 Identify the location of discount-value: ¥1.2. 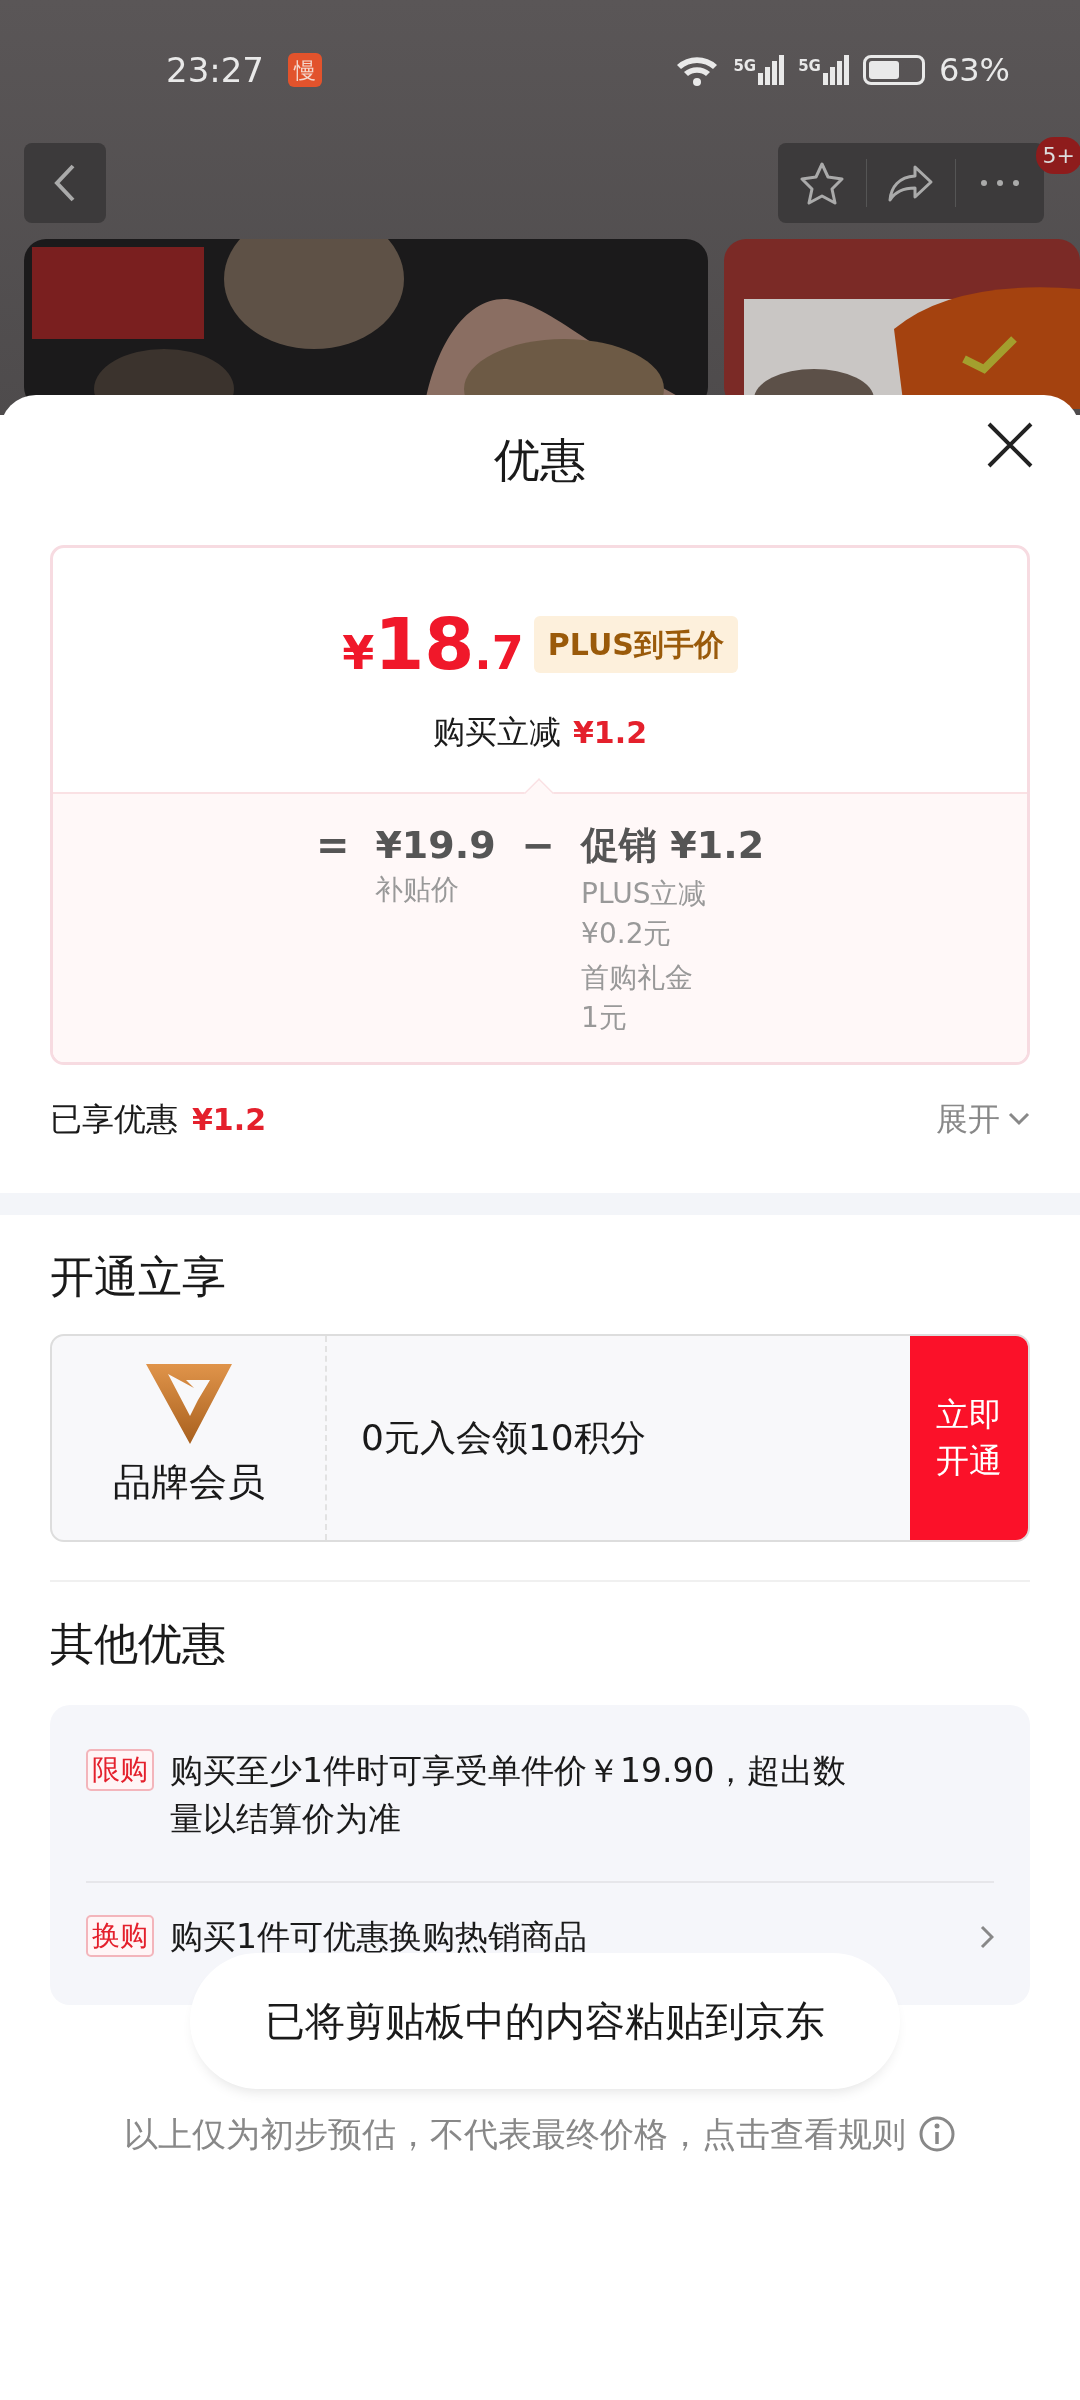
(229, 1119).